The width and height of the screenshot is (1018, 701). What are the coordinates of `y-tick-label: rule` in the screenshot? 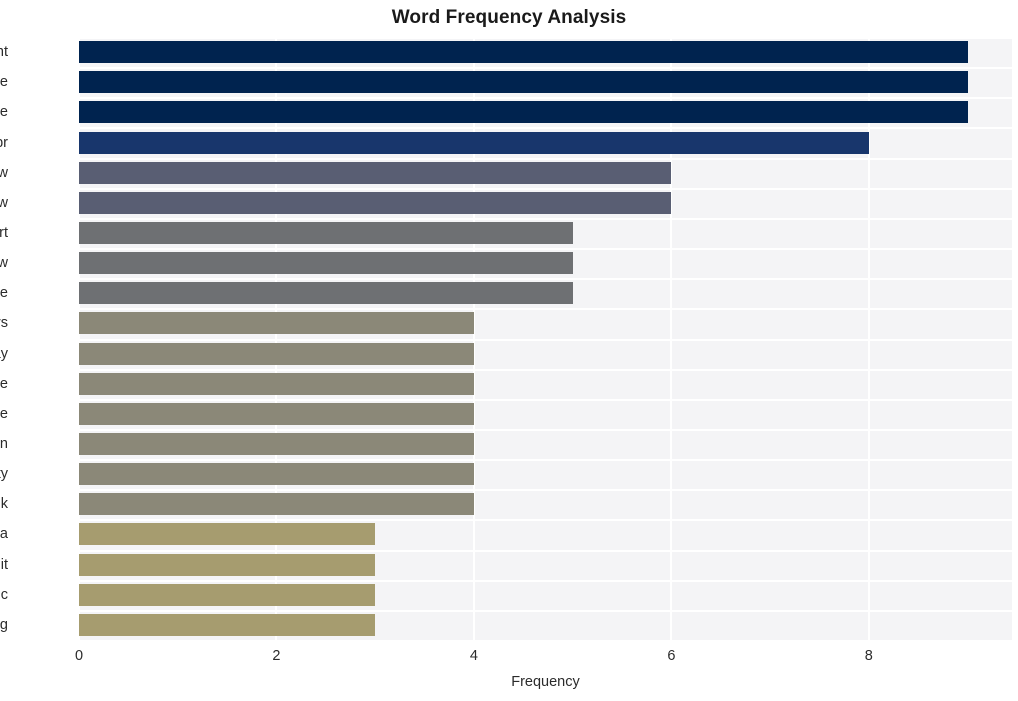 It's located at (4, 293).